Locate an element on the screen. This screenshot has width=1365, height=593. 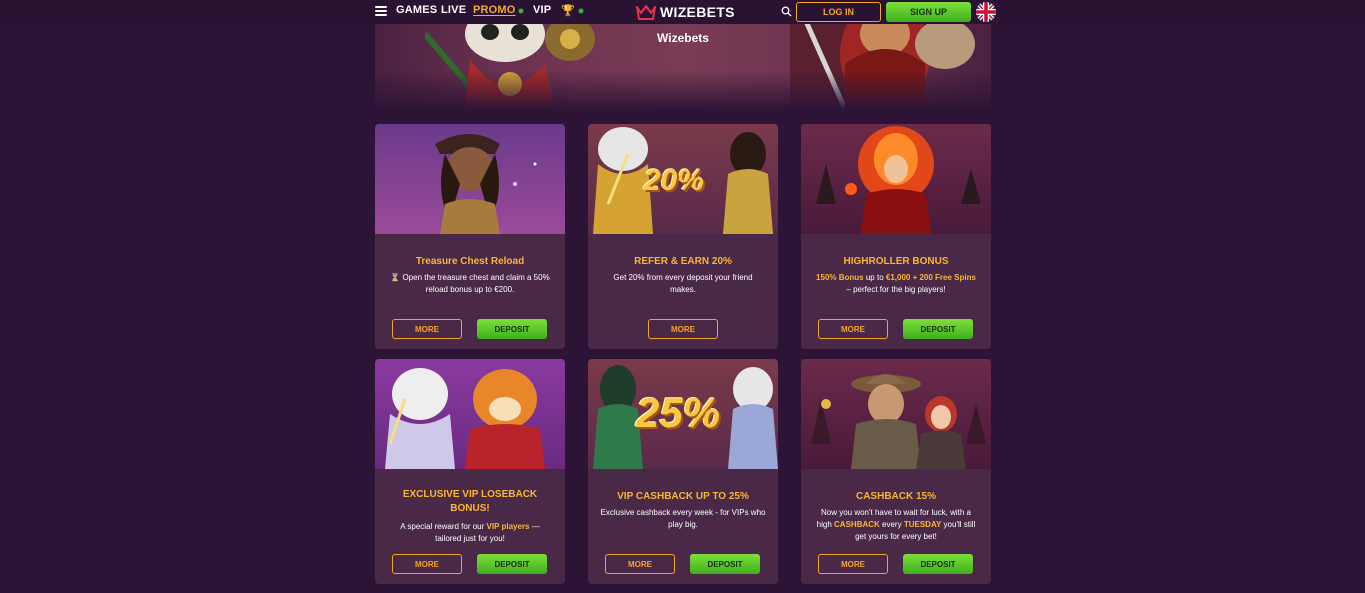
menu-icon is located at coordinates (381, 11).